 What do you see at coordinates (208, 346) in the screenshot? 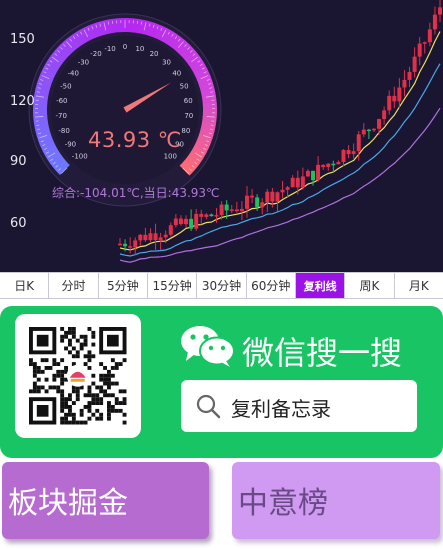
I see `wechat-icon` at bounding box center [208, 346].